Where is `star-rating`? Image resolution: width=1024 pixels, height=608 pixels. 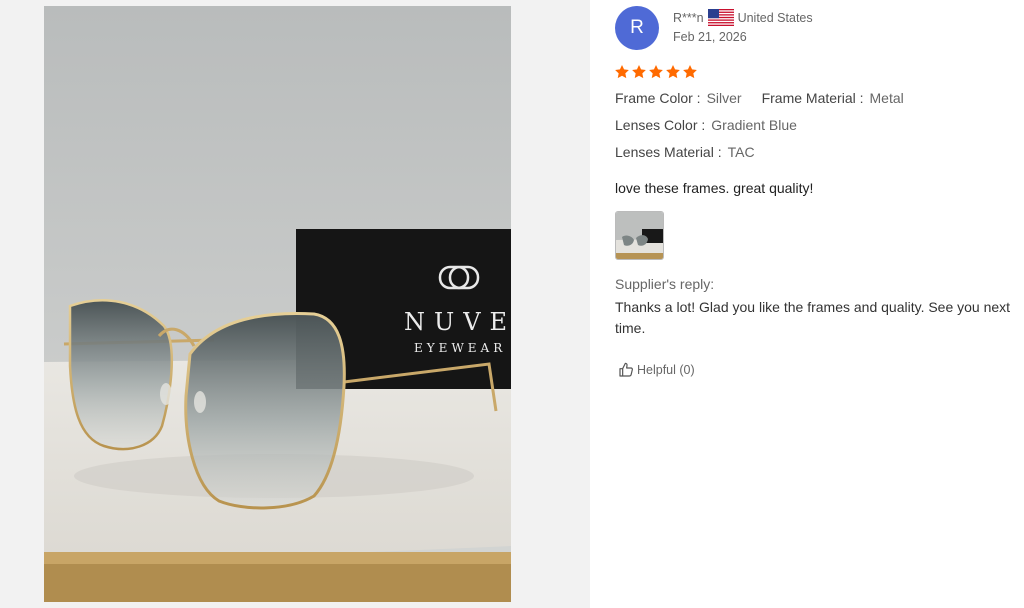 star-rating is located at coordinates (656, 72).